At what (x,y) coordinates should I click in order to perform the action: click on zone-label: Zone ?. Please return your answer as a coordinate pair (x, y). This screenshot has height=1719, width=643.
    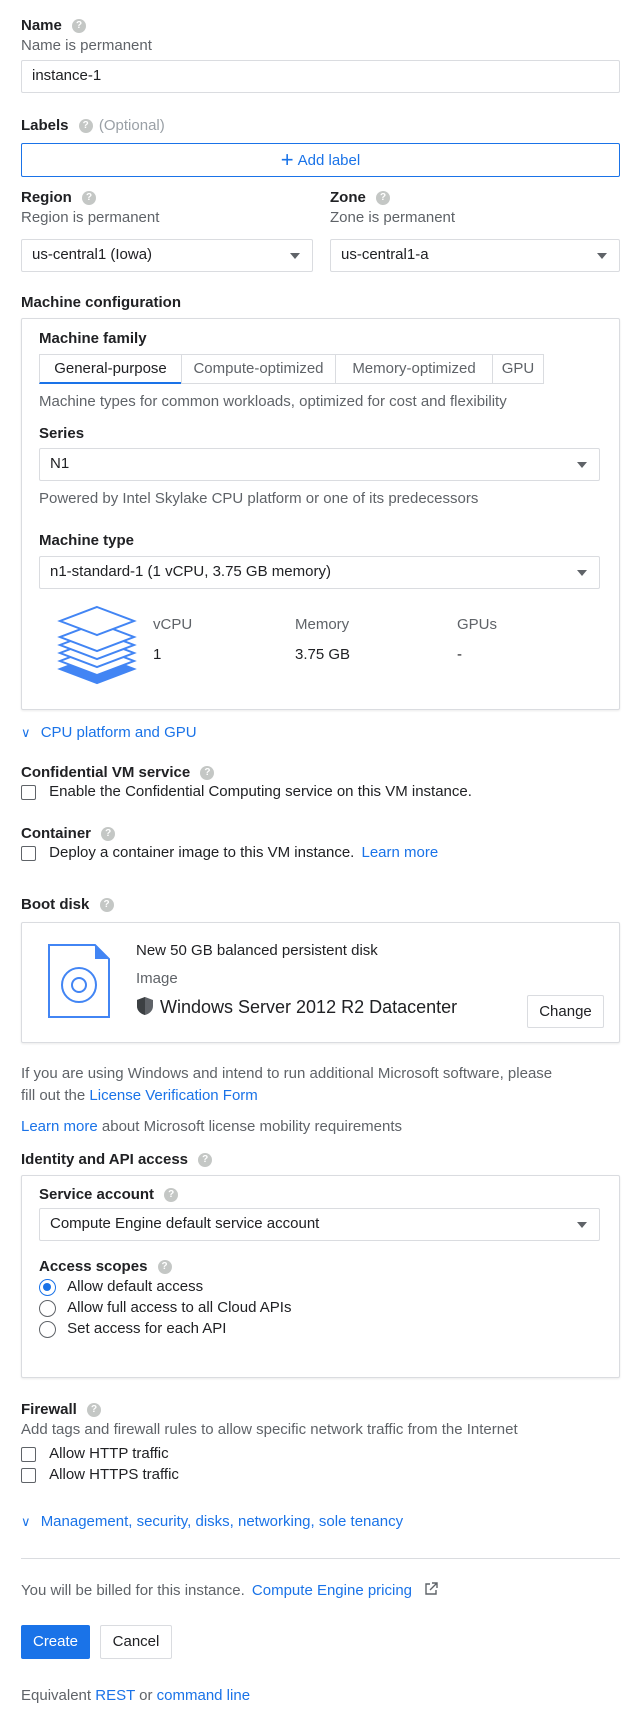
    Looking at the image, I should click on (360, 197).